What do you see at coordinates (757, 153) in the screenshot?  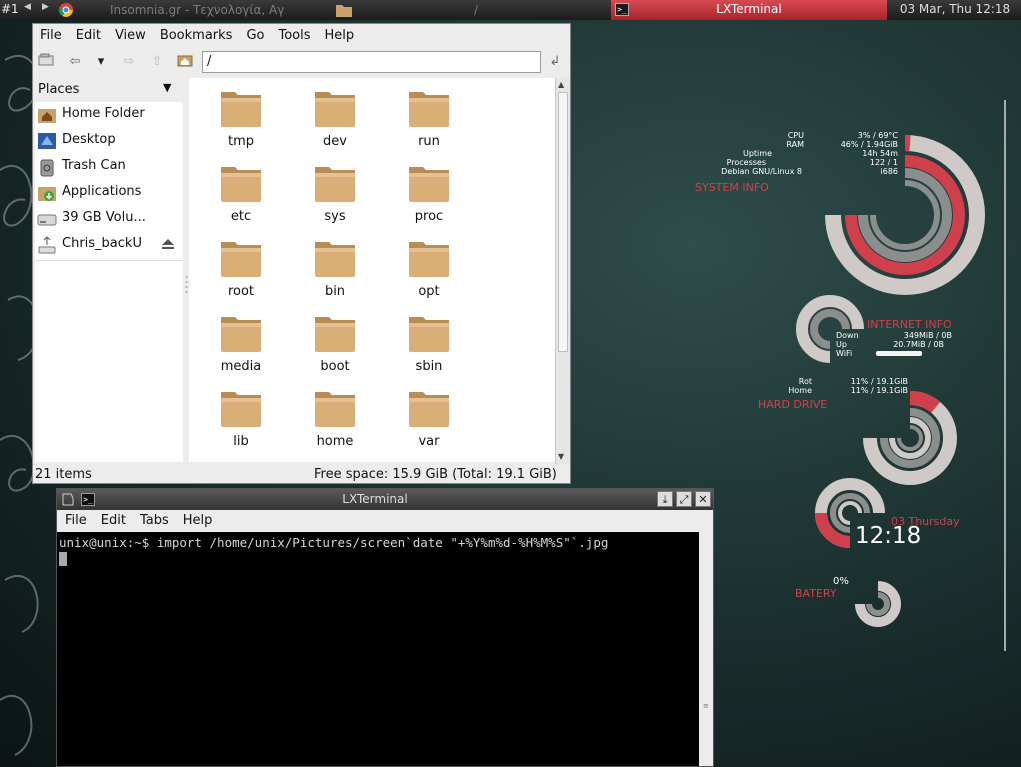 I see `sys-label-uptime: Uptime` at bounding box center [757, 153].